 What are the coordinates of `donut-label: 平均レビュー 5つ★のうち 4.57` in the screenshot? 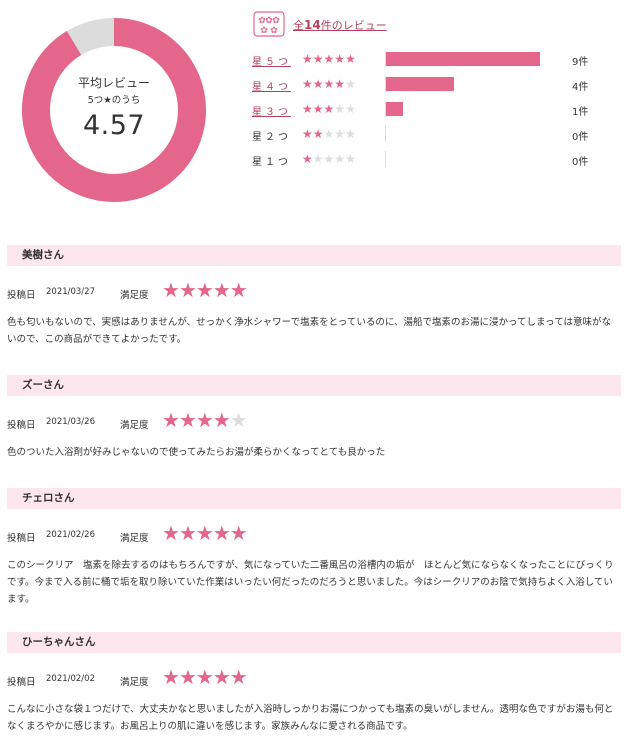 It's located at (114, 110).